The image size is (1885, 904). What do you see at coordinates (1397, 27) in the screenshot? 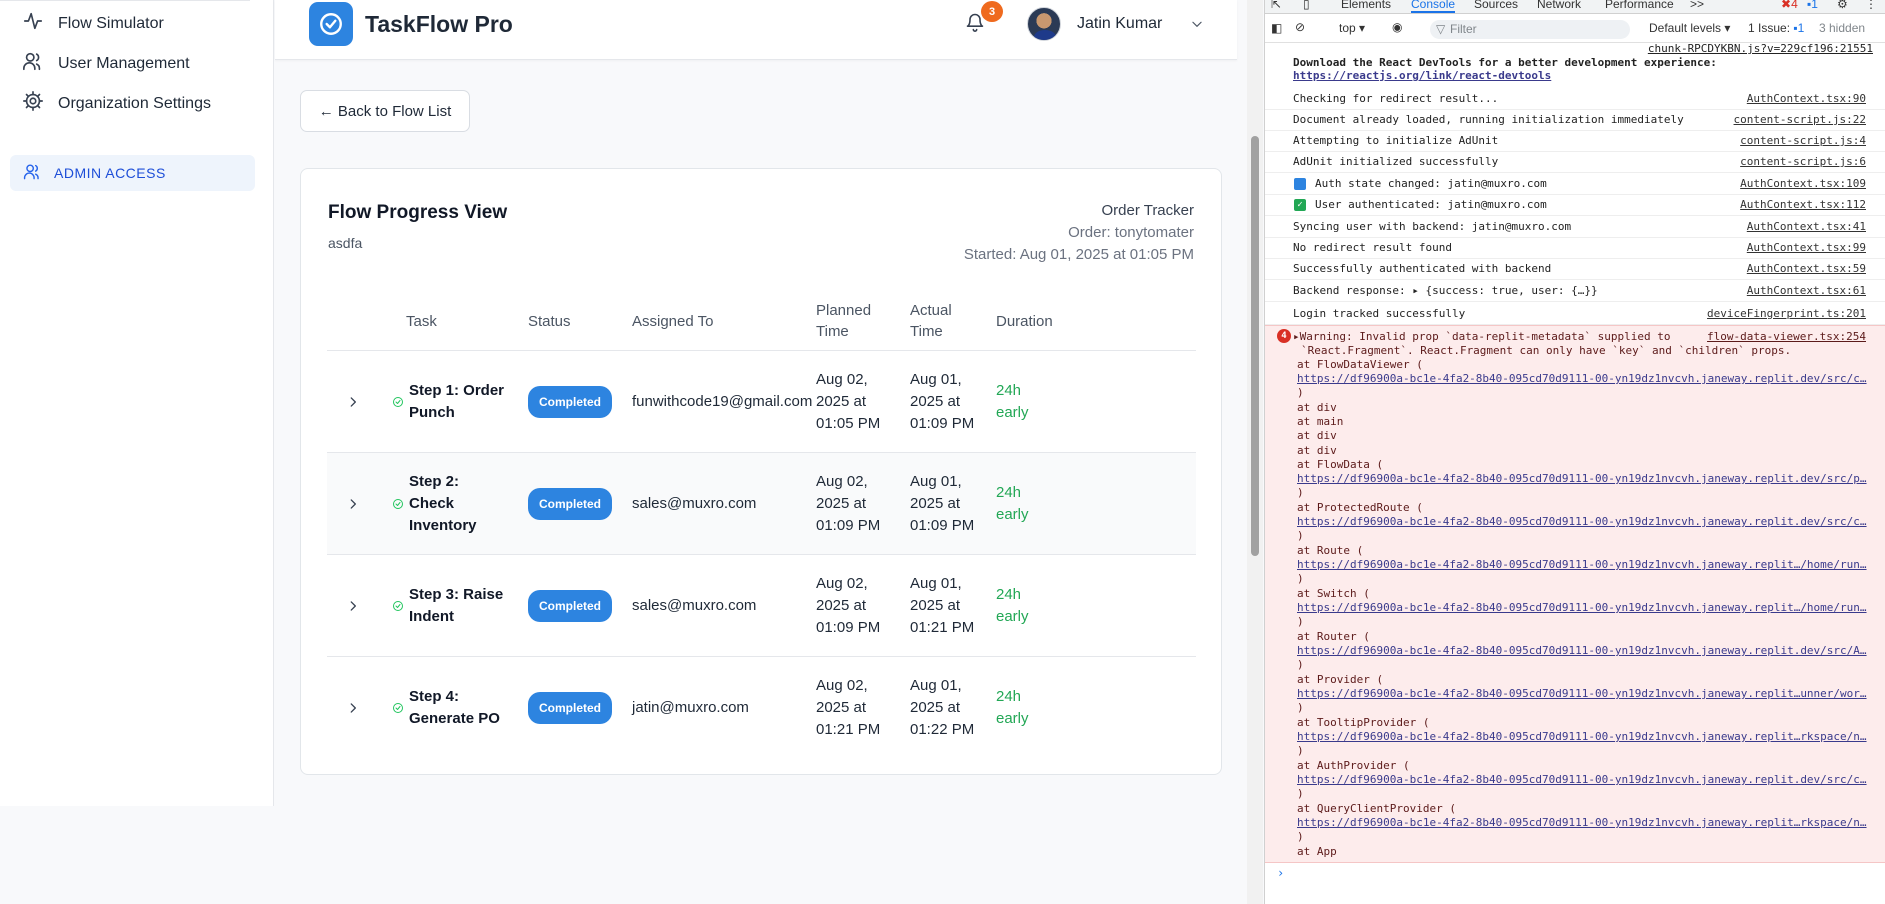
I see `eye-icon: ◉` at bounding box center [1397, 27].